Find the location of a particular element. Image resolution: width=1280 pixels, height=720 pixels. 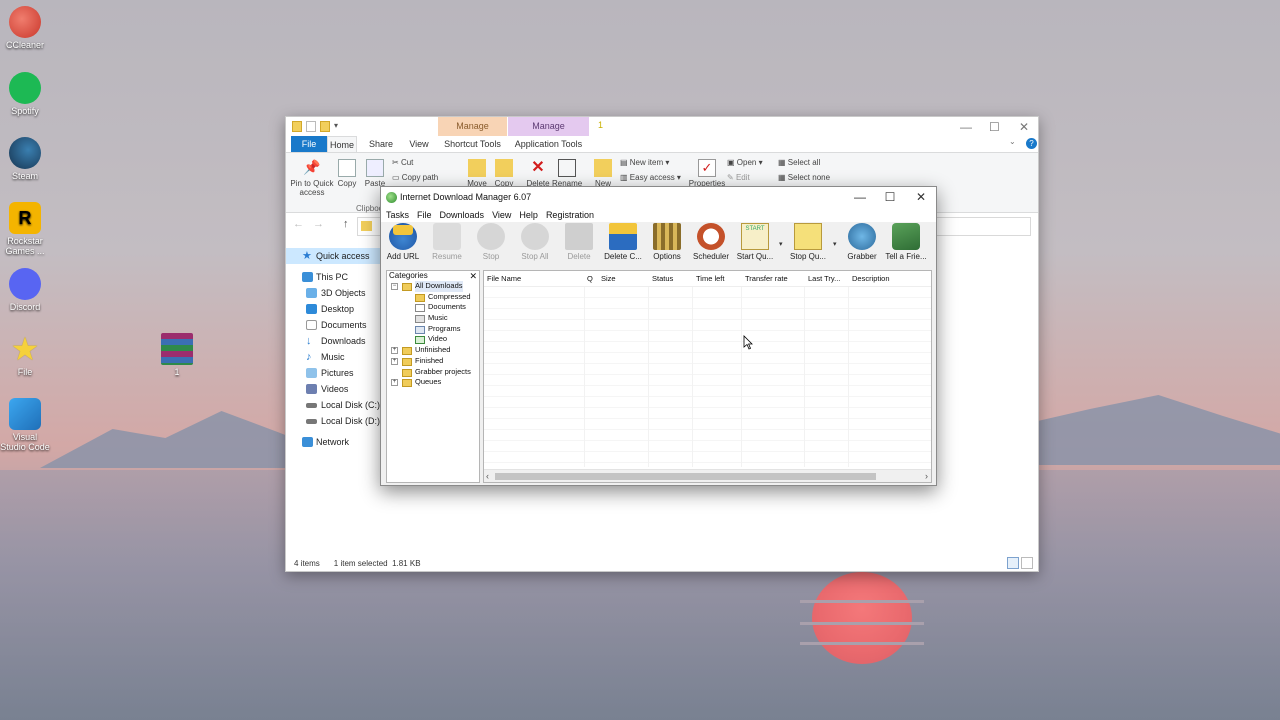

tree-item-programs: Programs is located at coordinates (433, 329).